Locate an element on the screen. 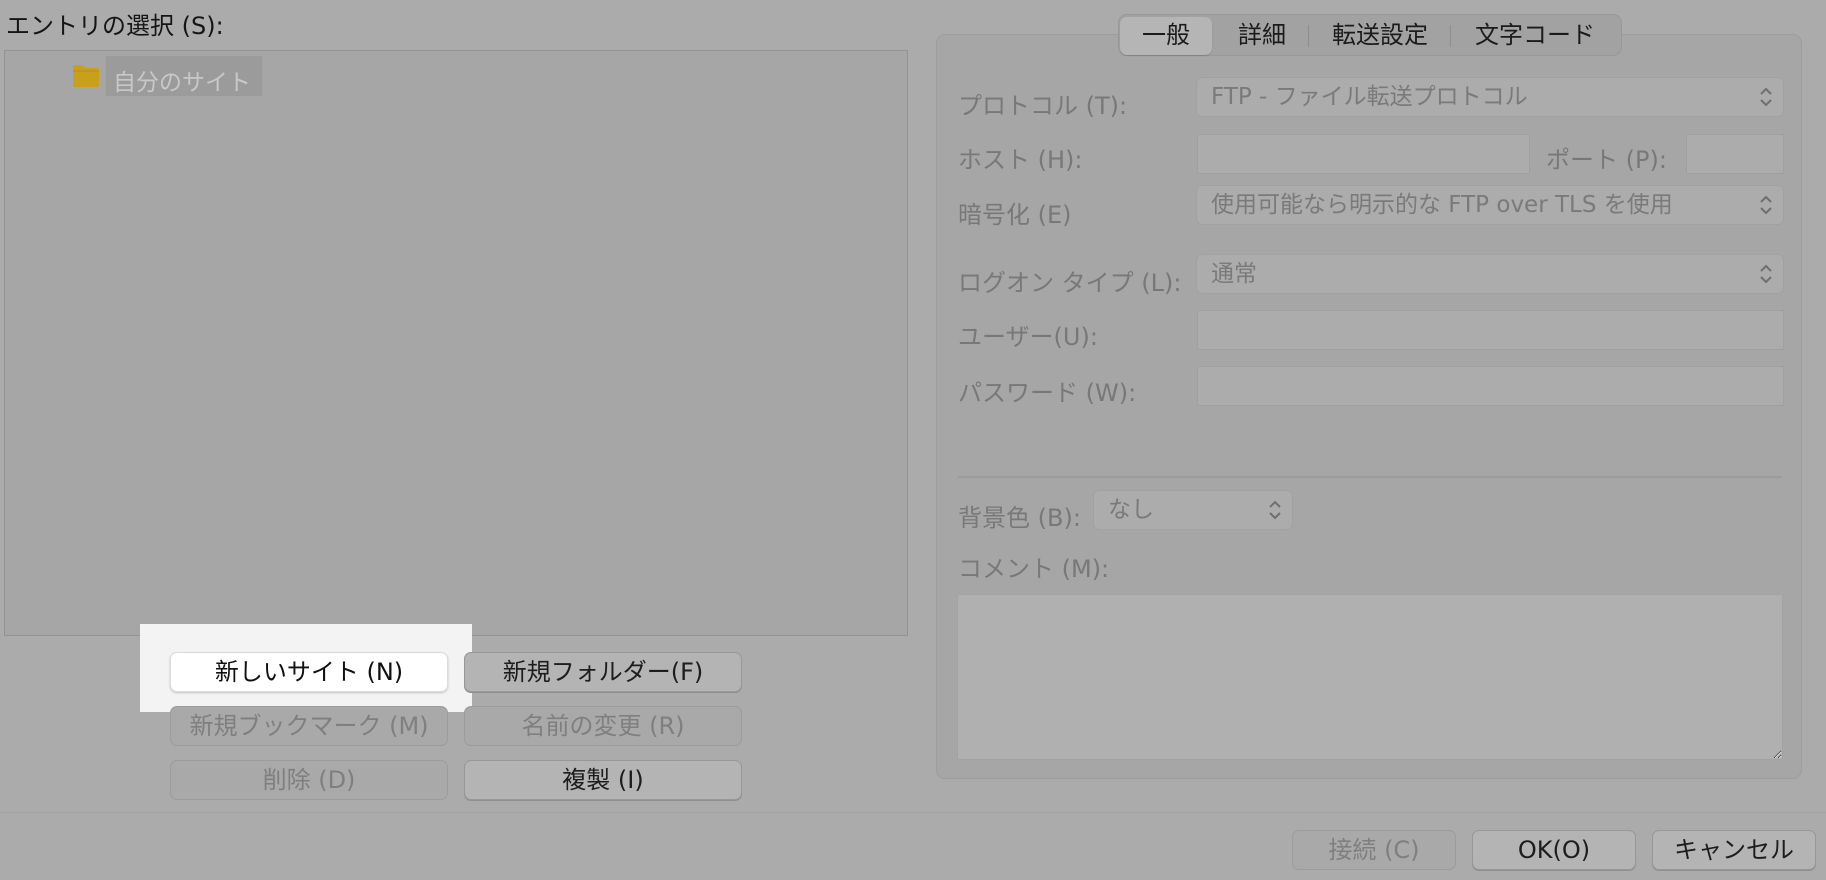 This screenshot has width=1826, height=880. logon-type-label: ログオン タイプ (L): is located at coordinates (1070, 283).